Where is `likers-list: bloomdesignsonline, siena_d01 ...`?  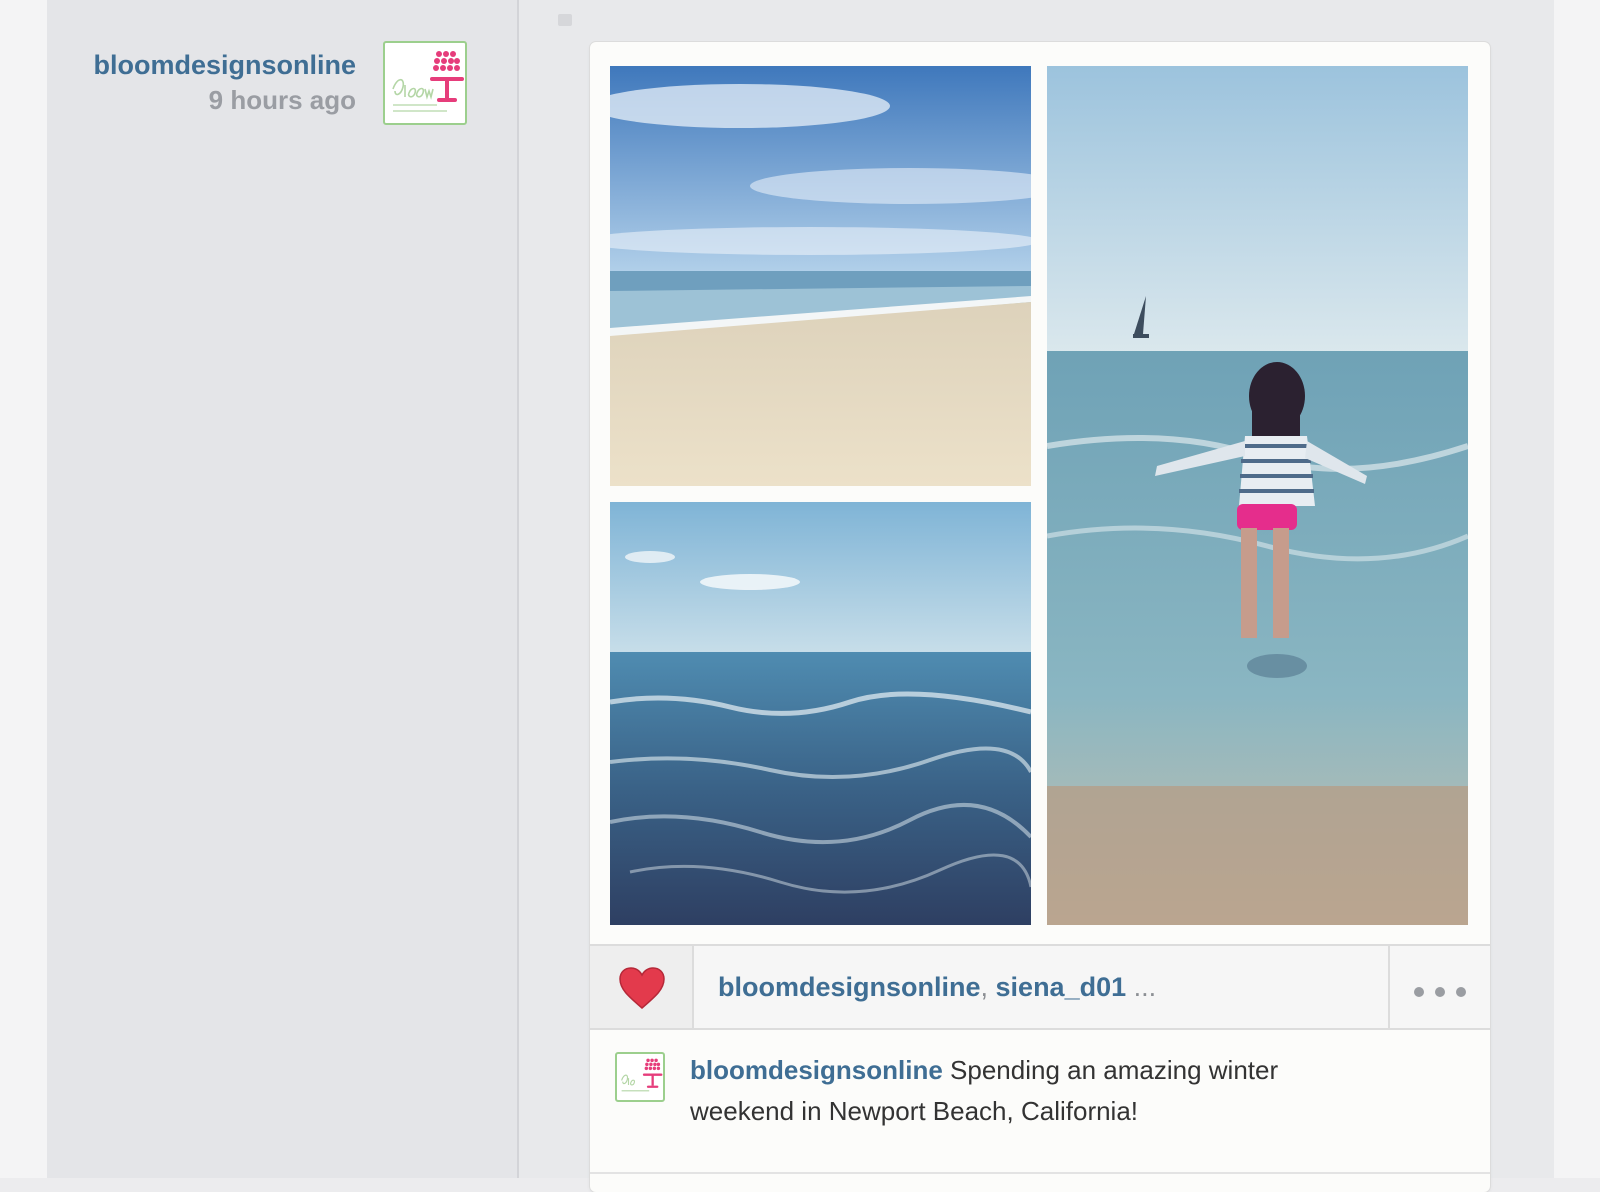 likers-list: bloomdesignsonline, siena_d01 ... is located at coordinates (937, 987).